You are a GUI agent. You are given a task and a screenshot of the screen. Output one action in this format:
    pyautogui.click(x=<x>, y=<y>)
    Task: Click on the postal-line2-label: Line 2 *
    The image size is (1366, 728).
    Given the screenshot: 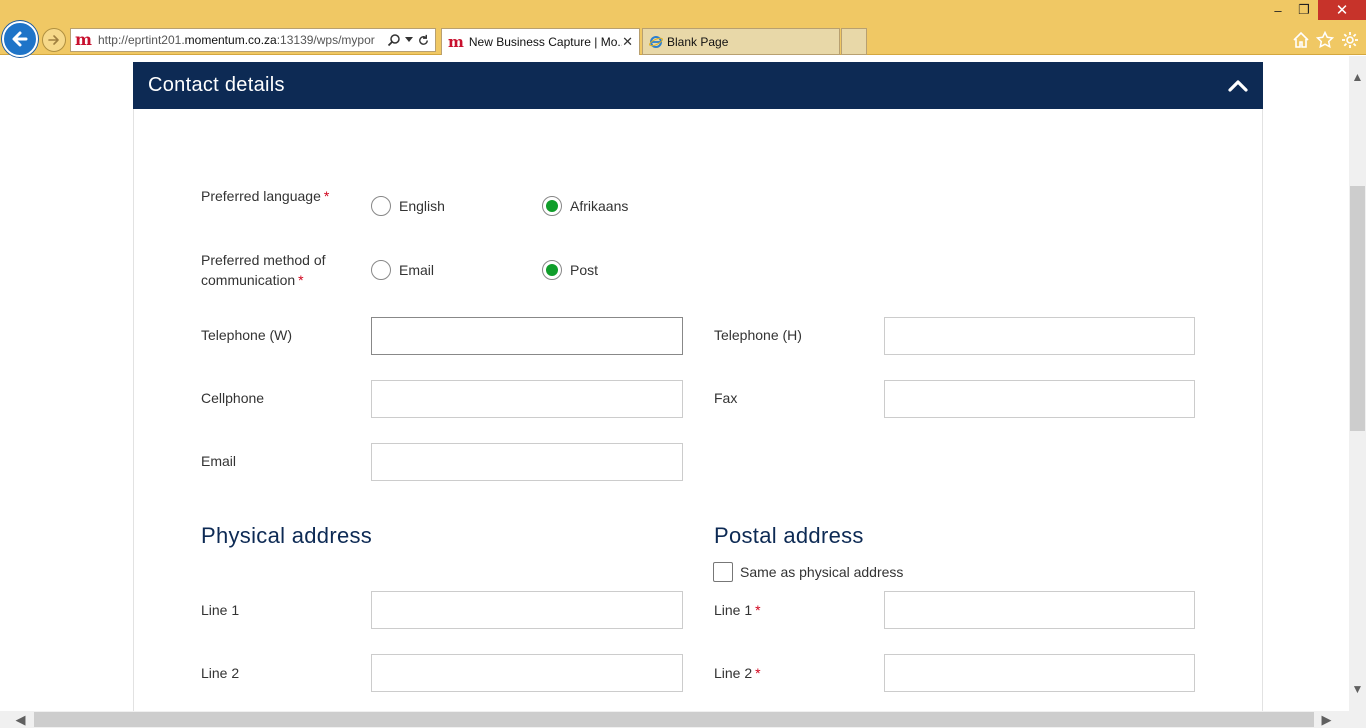 What is the action you would take?
    pyautogui.click(x=737, y=673)
    